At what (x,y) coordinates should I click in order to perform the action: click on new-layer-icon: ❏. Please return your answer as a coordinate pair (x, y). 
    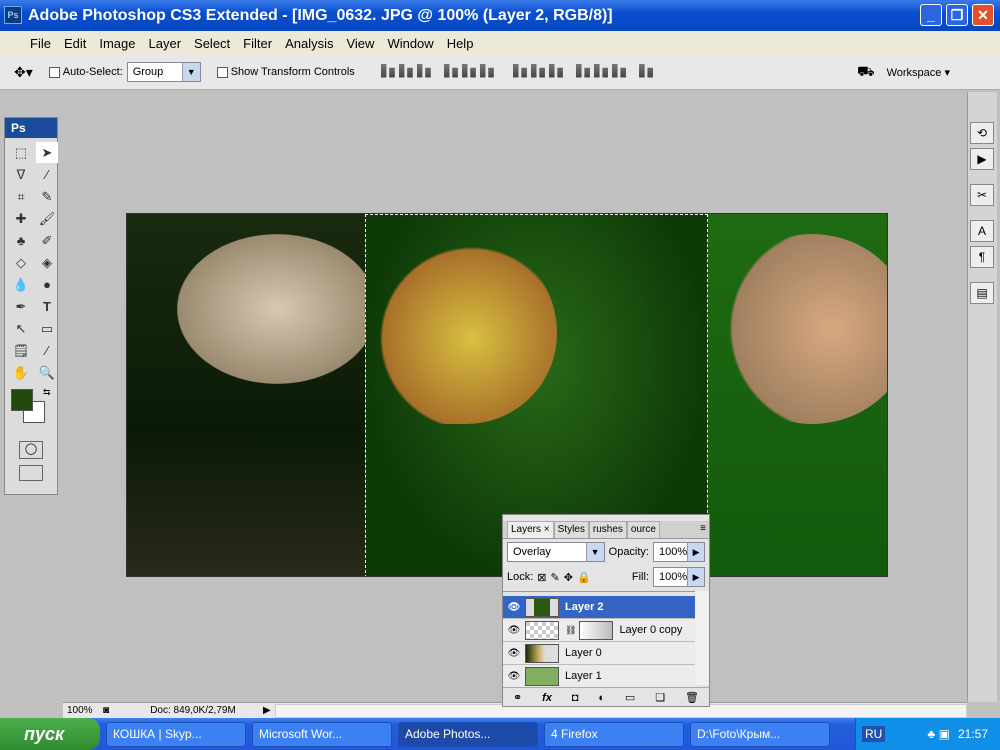
    Looking at the image, I should click on (660, 697).